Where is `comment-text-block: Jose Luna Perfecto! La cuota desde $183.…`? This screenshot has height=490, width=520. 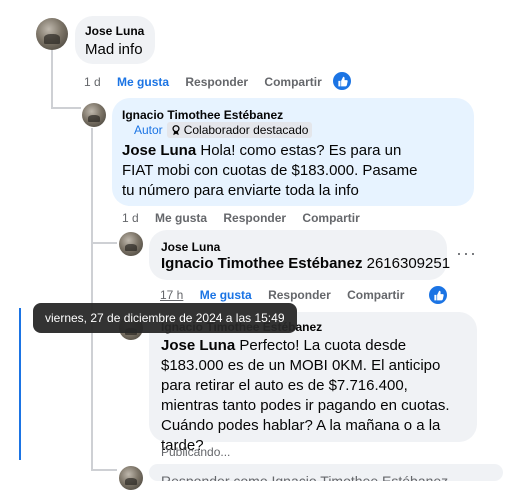 comment-text-block: Jose Luna Perfecto! La cuota desde $183.… is located at coordinates (314, 396).